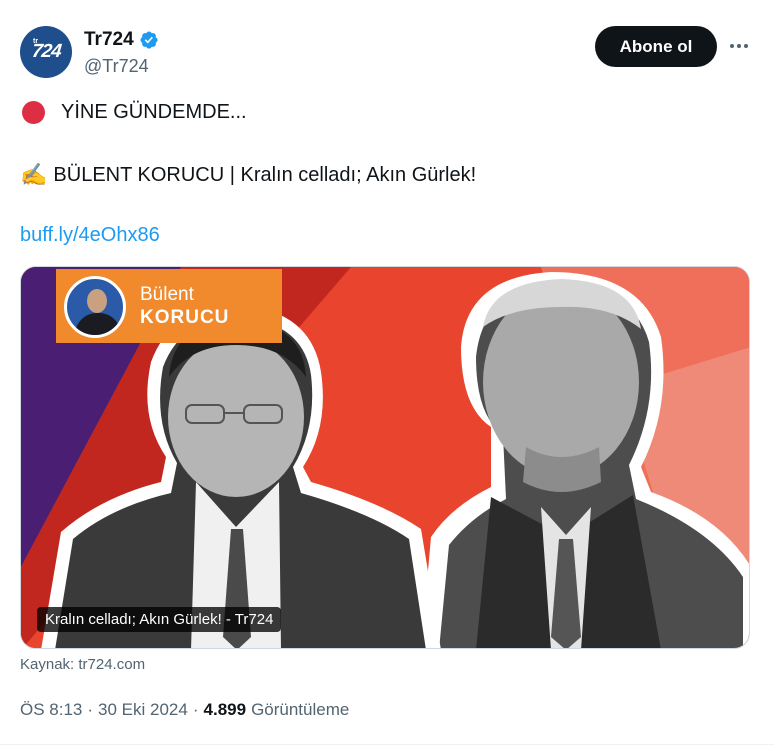  I want to click on tweet-link: buff.ly/4eOhx86, so click(90, 235).